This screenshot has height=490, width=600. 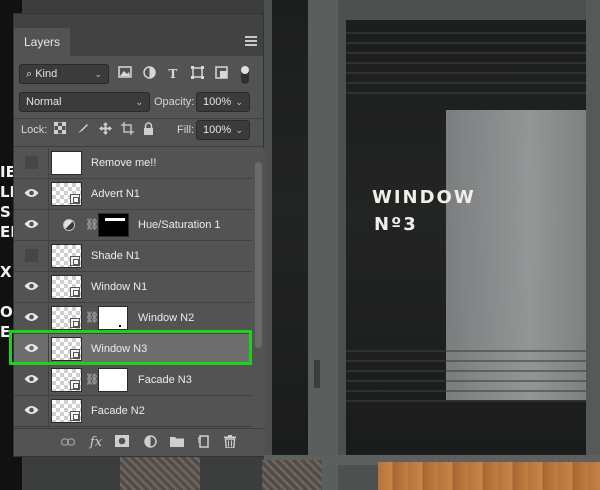 What do you see at coordinates (516, 255) in the screenshot?
I see `reflected-building` at bounding box center [516, 255].